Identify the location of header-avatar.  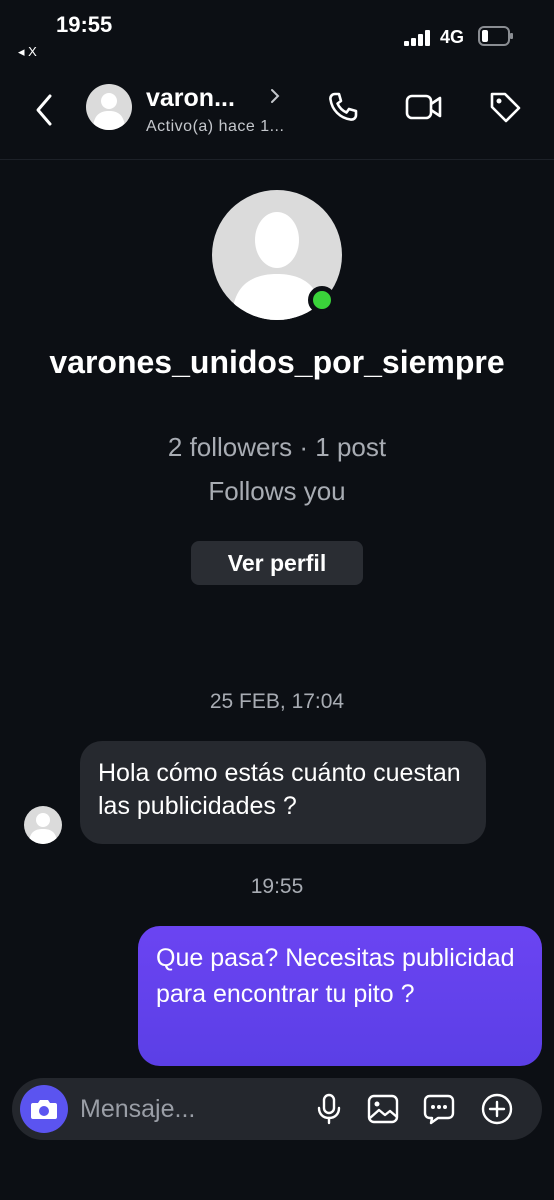
(109, 107).